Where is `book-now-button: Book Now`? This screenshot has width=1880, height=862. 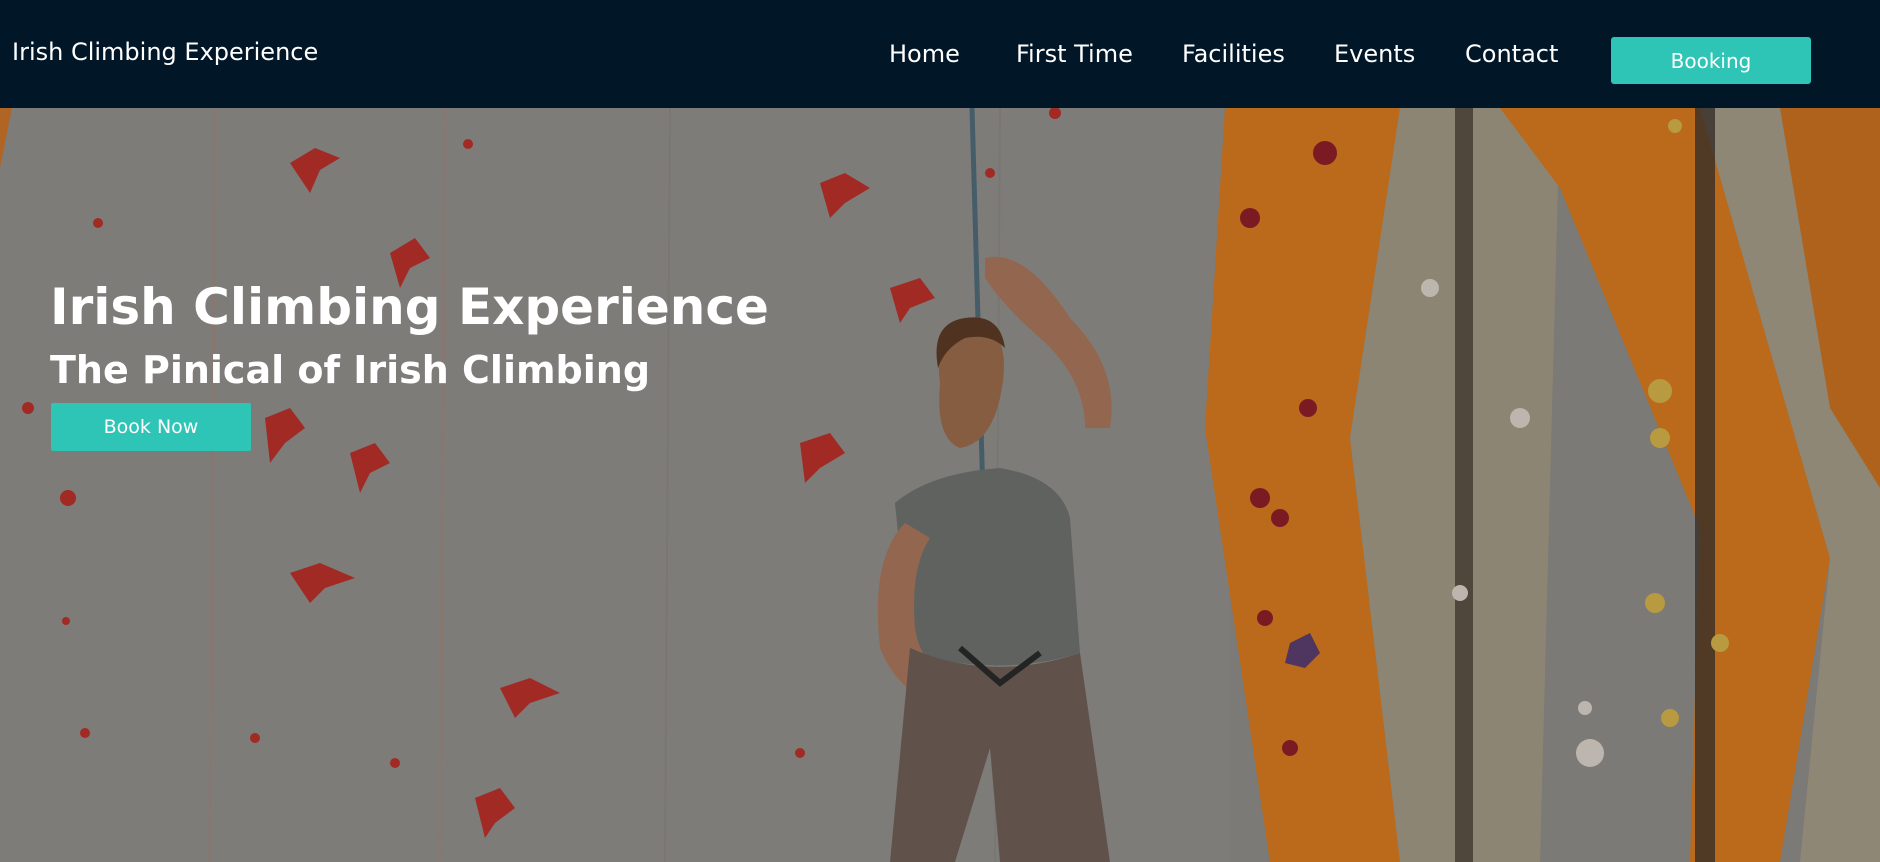
book-now-button: Book Now is located at coordinates (151, 427).